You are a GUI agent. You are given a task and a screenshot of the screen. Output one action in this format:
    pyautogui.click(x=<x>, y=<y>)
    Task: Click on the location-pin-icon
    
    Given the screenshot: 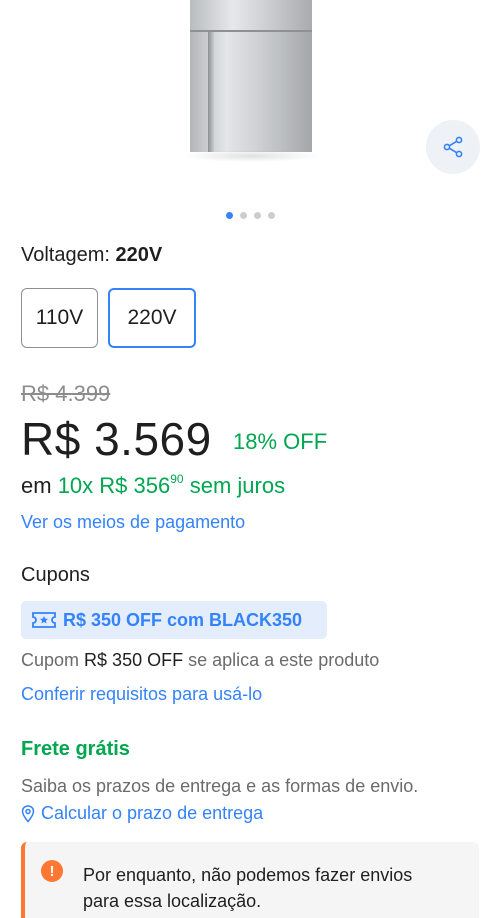 What is the action you would take?
    pyautogui.click(x=28, y=813)
    